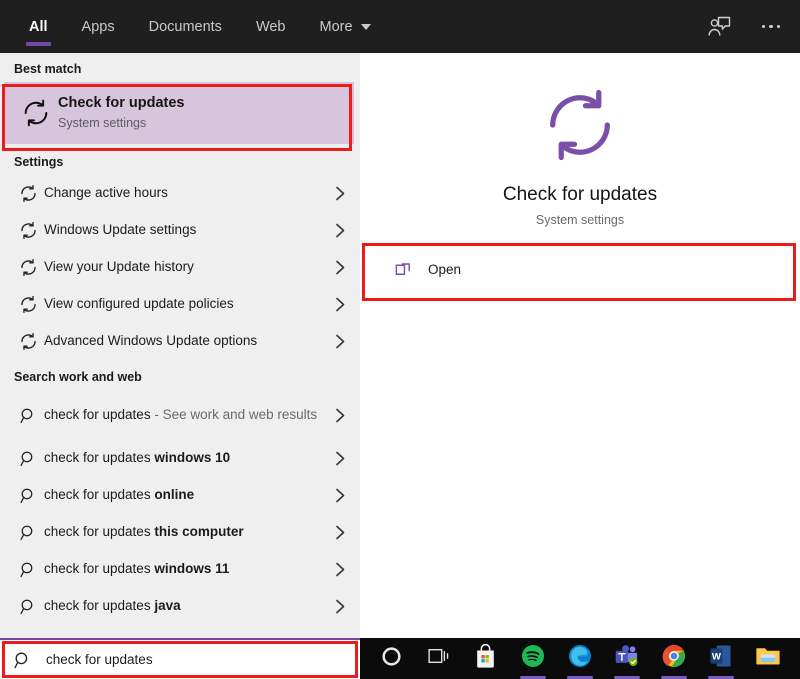  What do you see at coordinates (38, 26) in the screenshot?
I see `tab-all: All` at bounding box center [38, 26].